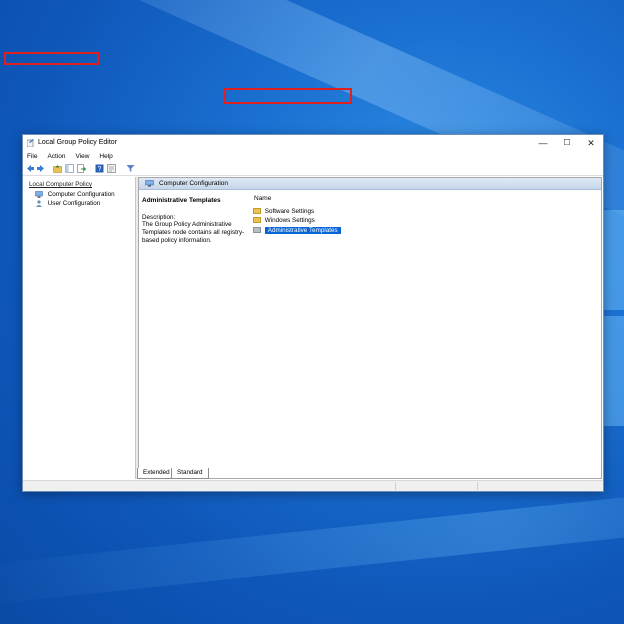 Image resolution: width=624 pixels, height=624 pixels. Describe the element at coordinates (82, 157) in the screenshot. I see `menu-view: View` at that location.